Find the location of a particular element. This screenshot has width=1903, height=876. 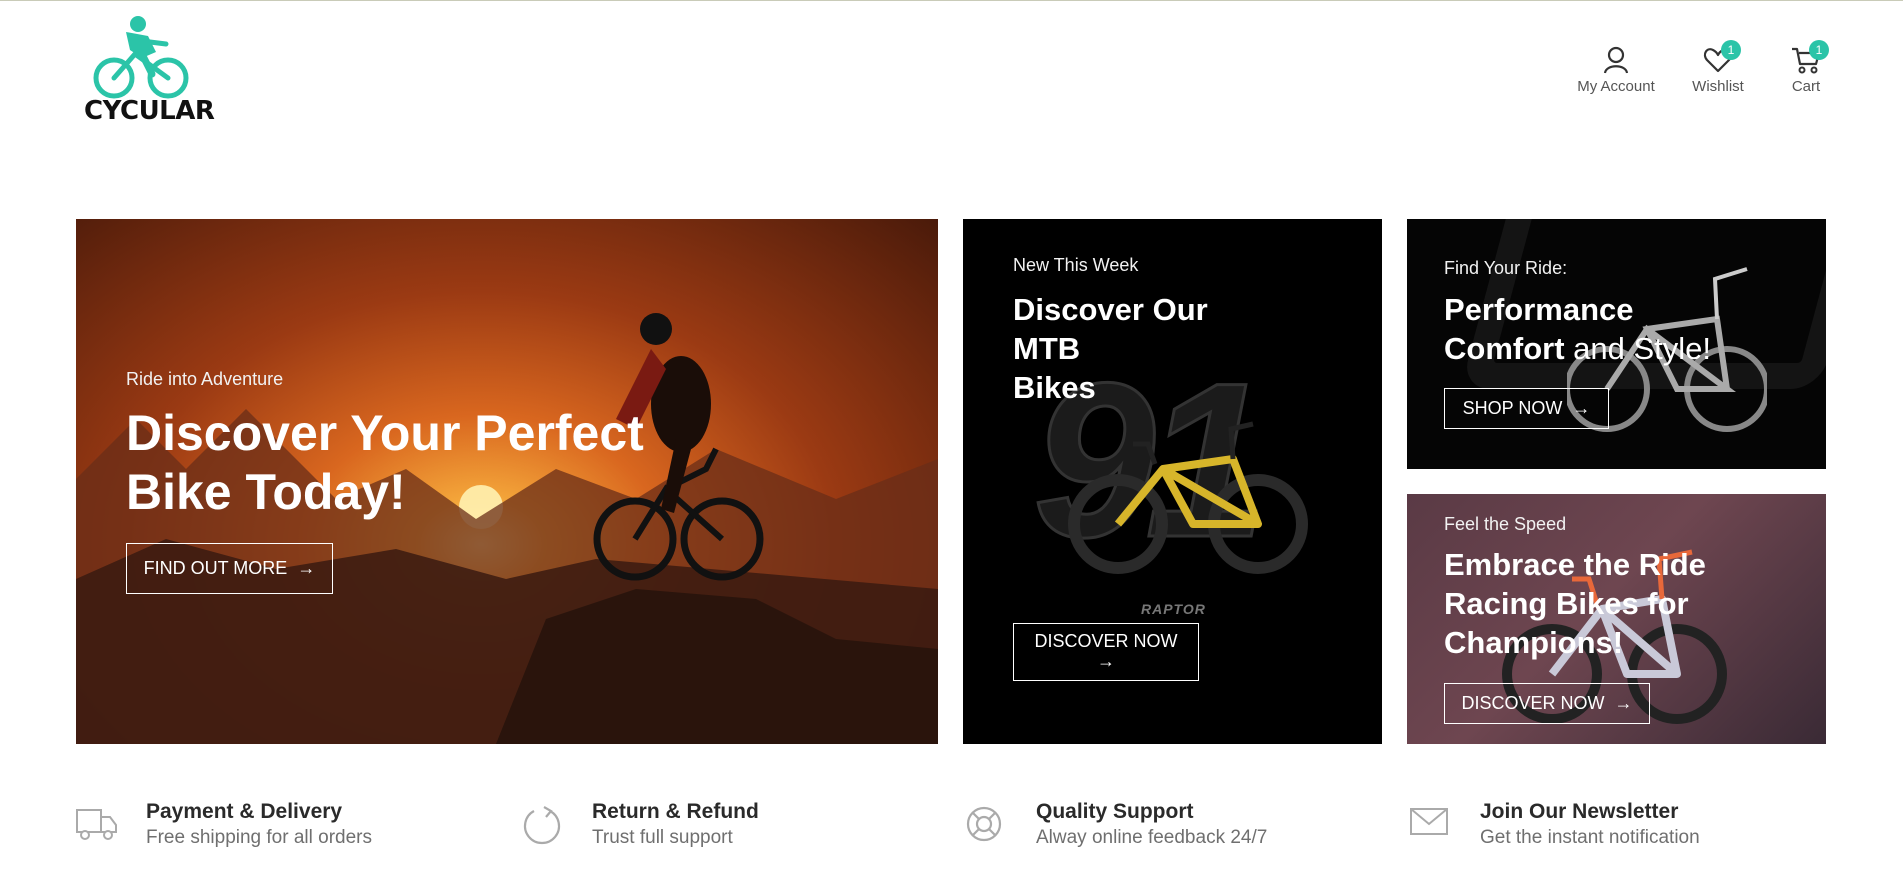

hero-eyebrow: Ride into Adventure is located at coordinates (205, 379).